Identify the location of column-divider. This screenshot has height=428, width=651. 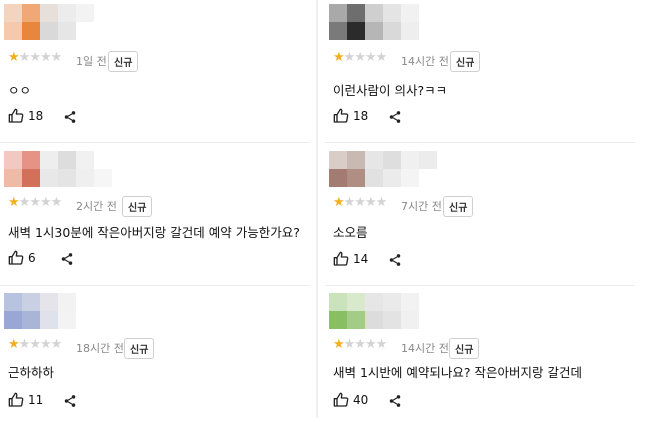
(317, 209).